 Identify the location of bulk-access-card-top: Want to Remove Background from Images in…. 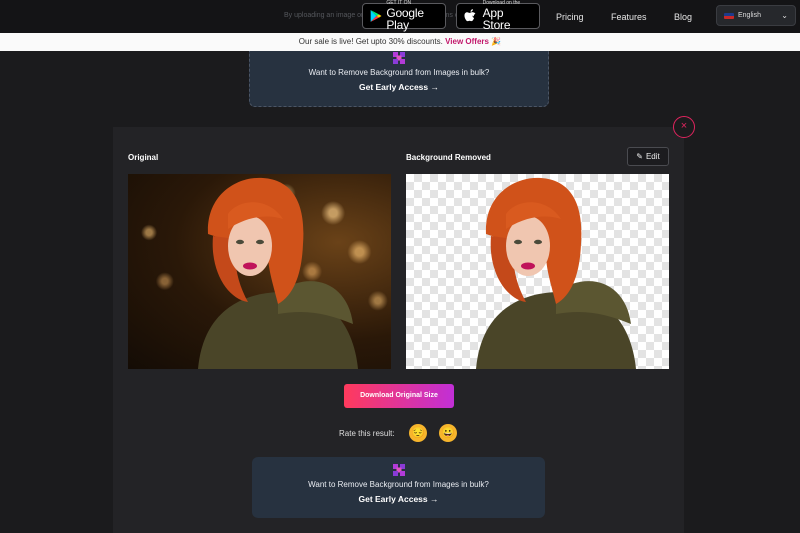
(399, 79).